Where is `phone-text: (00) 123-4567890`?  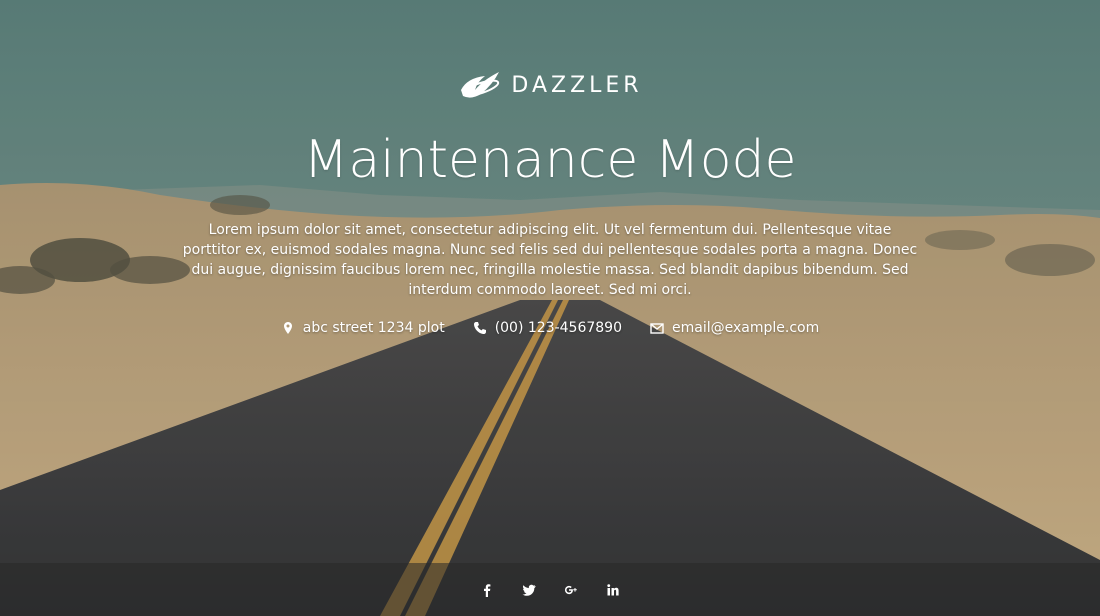
phone-text: (00) 123-4567890 is located at coordinates (558, 328).